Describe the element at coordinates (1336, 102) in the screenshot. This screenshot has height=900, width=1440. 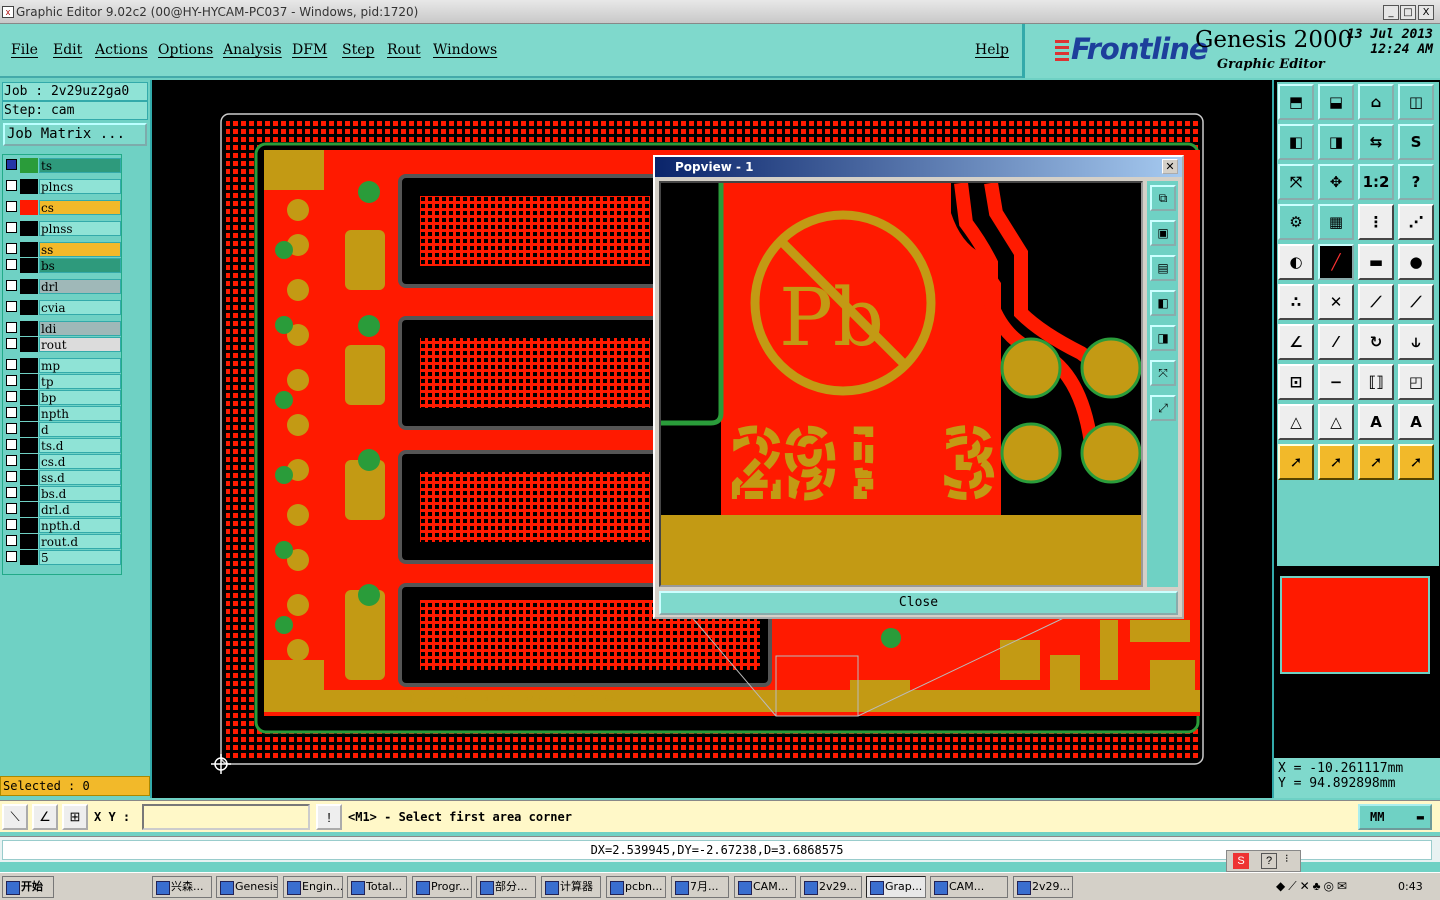
I see `zoom-in-icon: ⬓` at that location.